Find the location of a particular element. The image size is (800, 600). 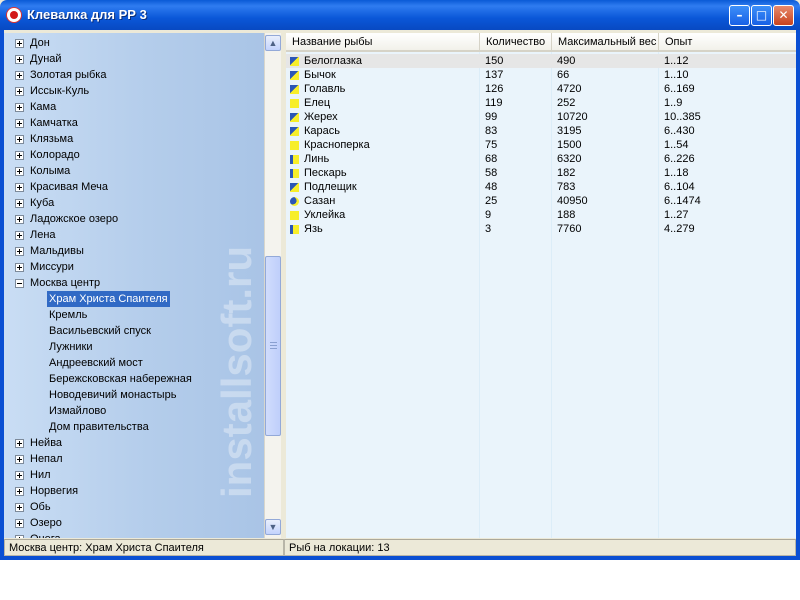

tree-item-label: Куба is located at coordinates (42, 203).